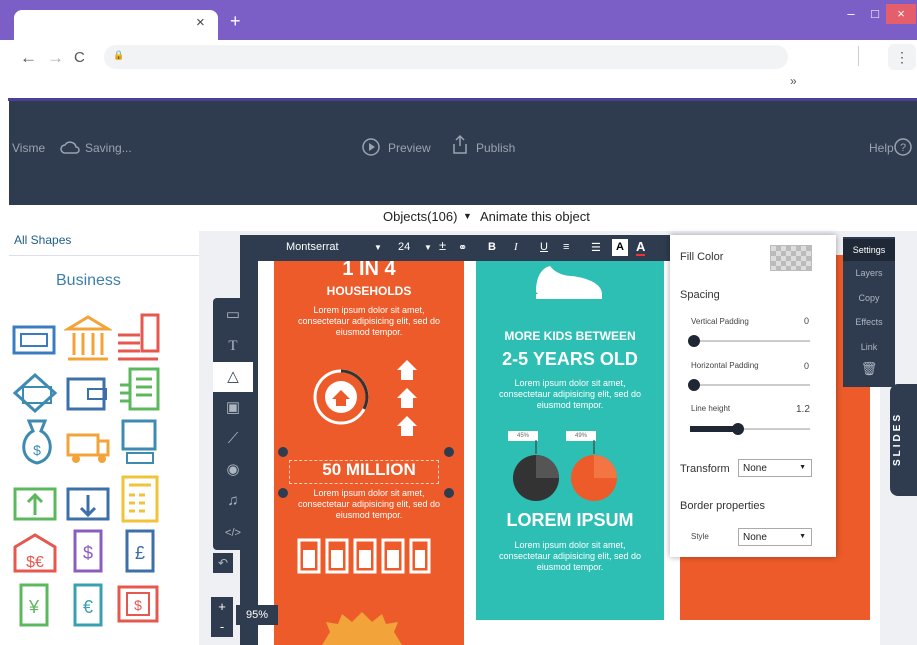 This screenshot has width=917, height=645. What do you see at coordinates (903, 440) in the screenshot?
I see `slides-toggle: SLIDES` at bounding box center [903, 440].